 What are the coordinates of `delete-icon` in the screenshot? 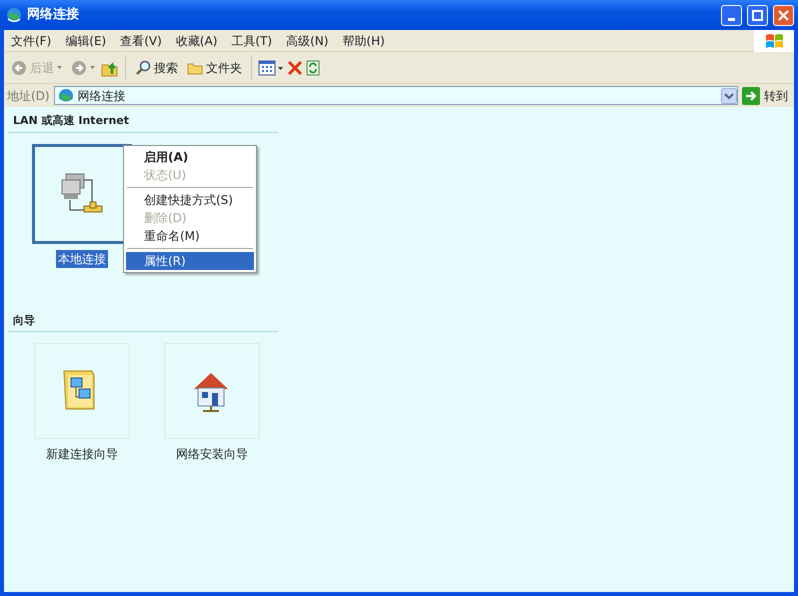 It's located at (295, 68).